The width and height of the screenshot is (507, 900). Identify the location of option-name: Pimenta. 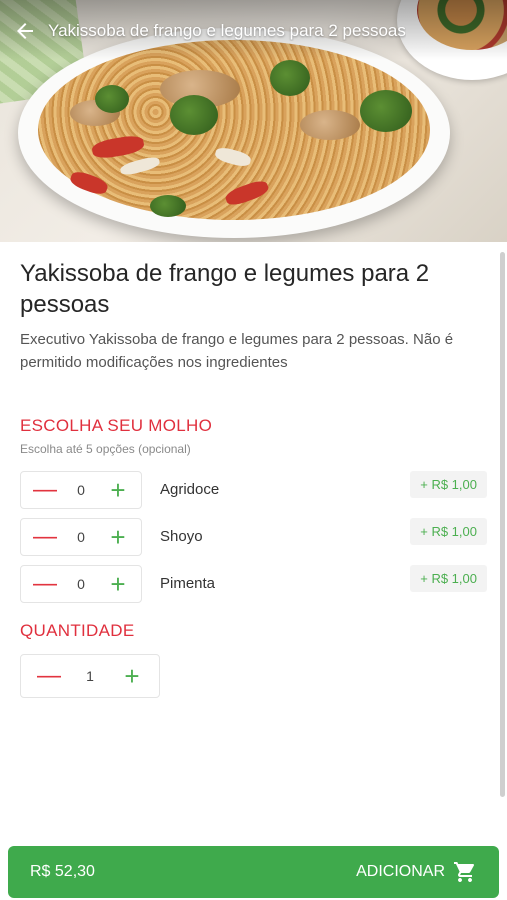
(188, 583).